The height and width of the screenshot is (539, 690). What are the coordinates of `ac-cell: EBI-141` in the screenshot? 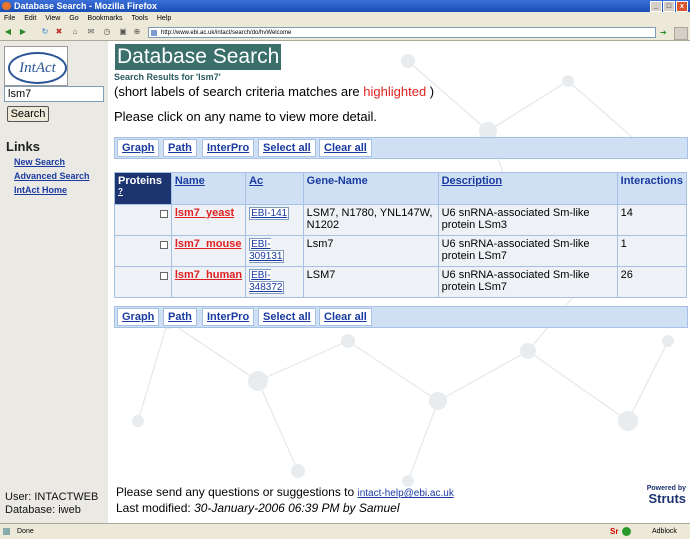 It's located at (274, 219).